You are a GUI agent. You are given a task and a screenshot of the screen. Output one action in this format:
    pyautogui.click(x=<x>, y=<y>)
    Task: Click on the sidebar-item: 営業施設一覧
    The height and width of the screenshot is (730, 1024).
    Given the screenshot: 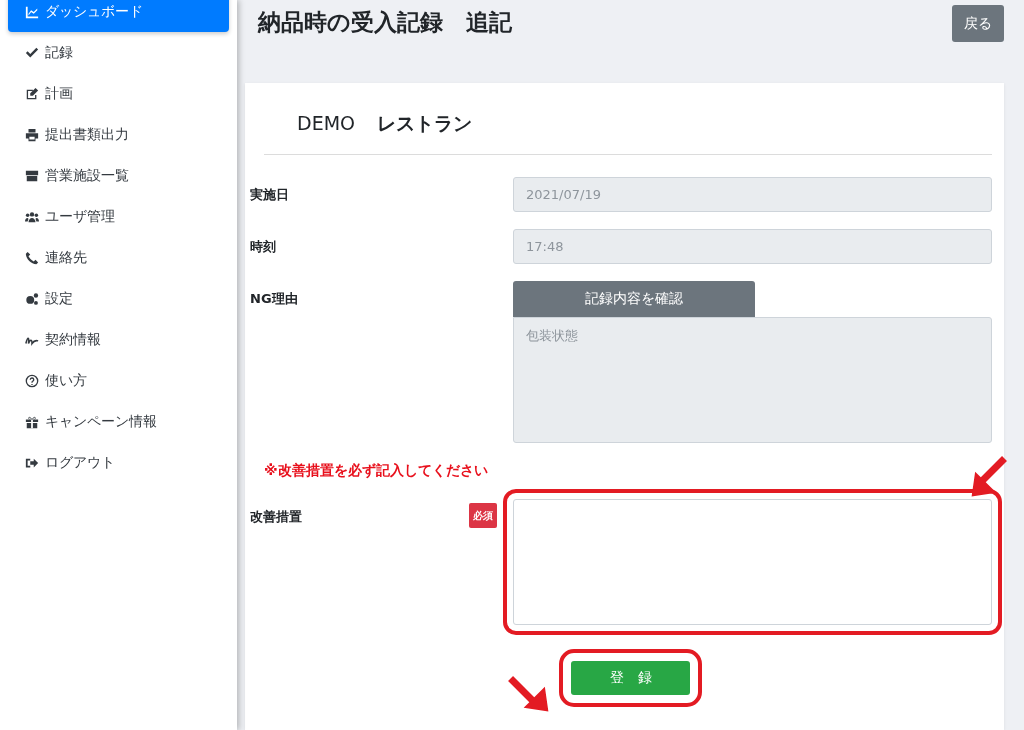 What is the action you would take?
    pyautogui.click(x=118, y=175)
    